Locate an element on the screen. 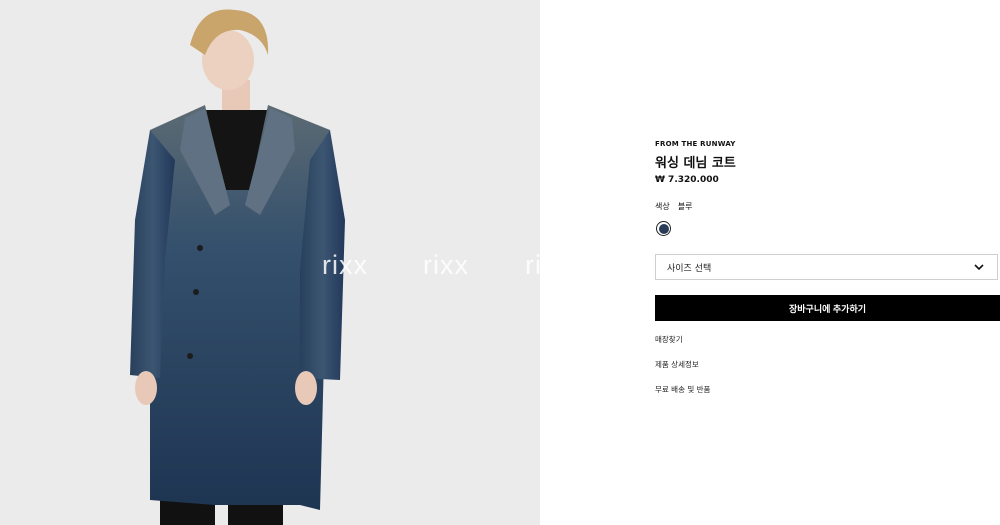 The image size is (1000, 525). shipping-returns-link: 무료 배송 및 반품 is located at coordinates (682, 389).